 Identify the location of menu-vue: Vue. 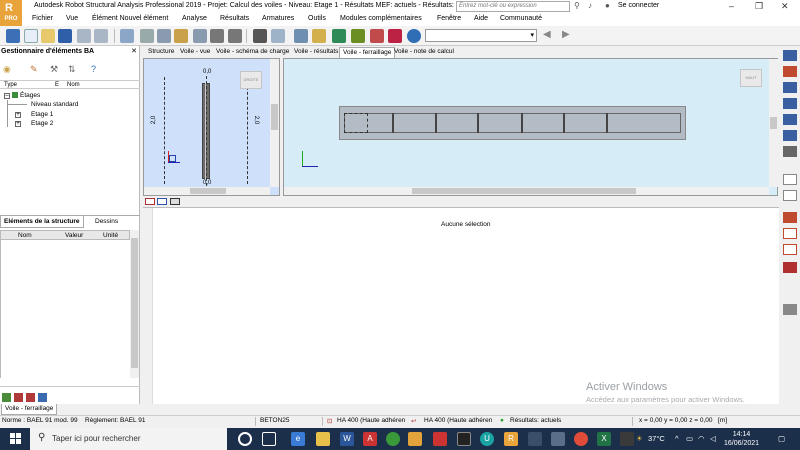
(72, 18).